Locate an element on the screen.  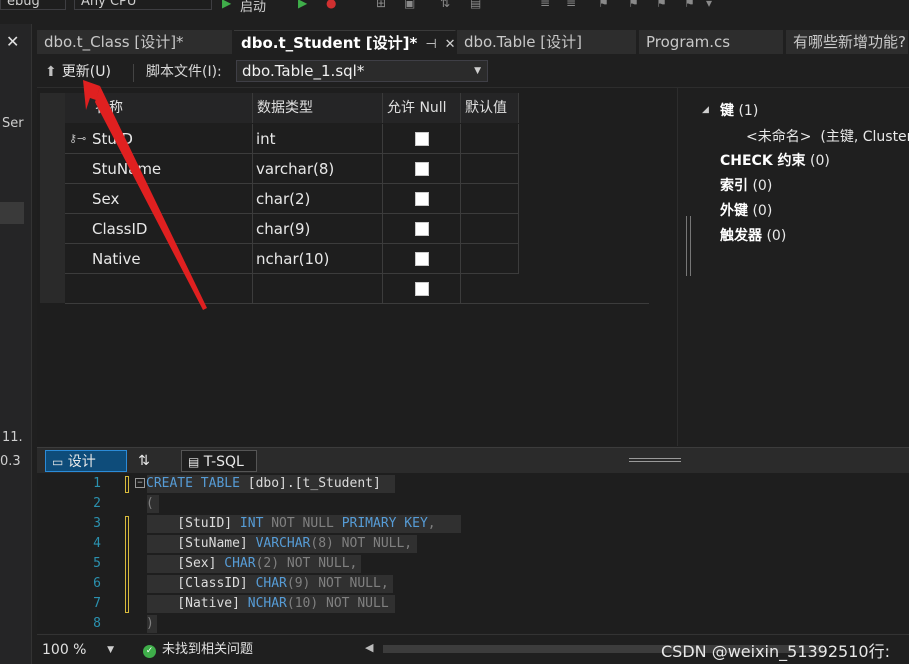
chevron-down-icon: ▾ is located at coordinates (709, 5).